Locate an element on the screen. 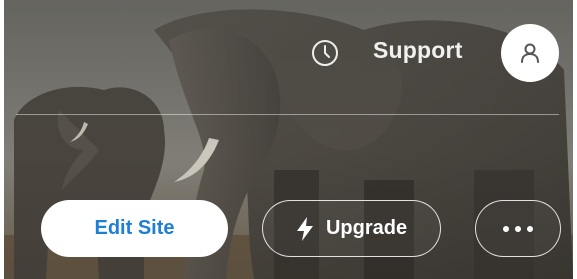 The image size is (577, 279). edit-site-label: Edit Site is located at coordinates (134, 228).